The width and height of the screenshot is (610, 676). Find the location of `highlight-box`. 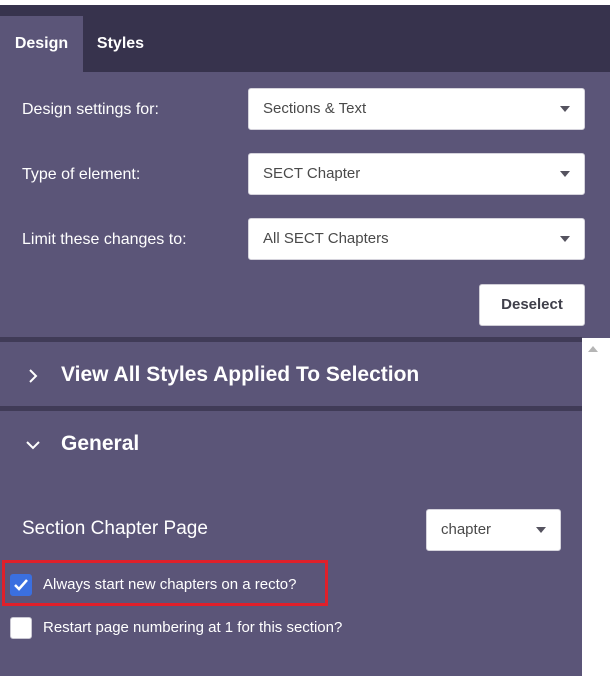

highlight-box is located at coordinates (165, 583).